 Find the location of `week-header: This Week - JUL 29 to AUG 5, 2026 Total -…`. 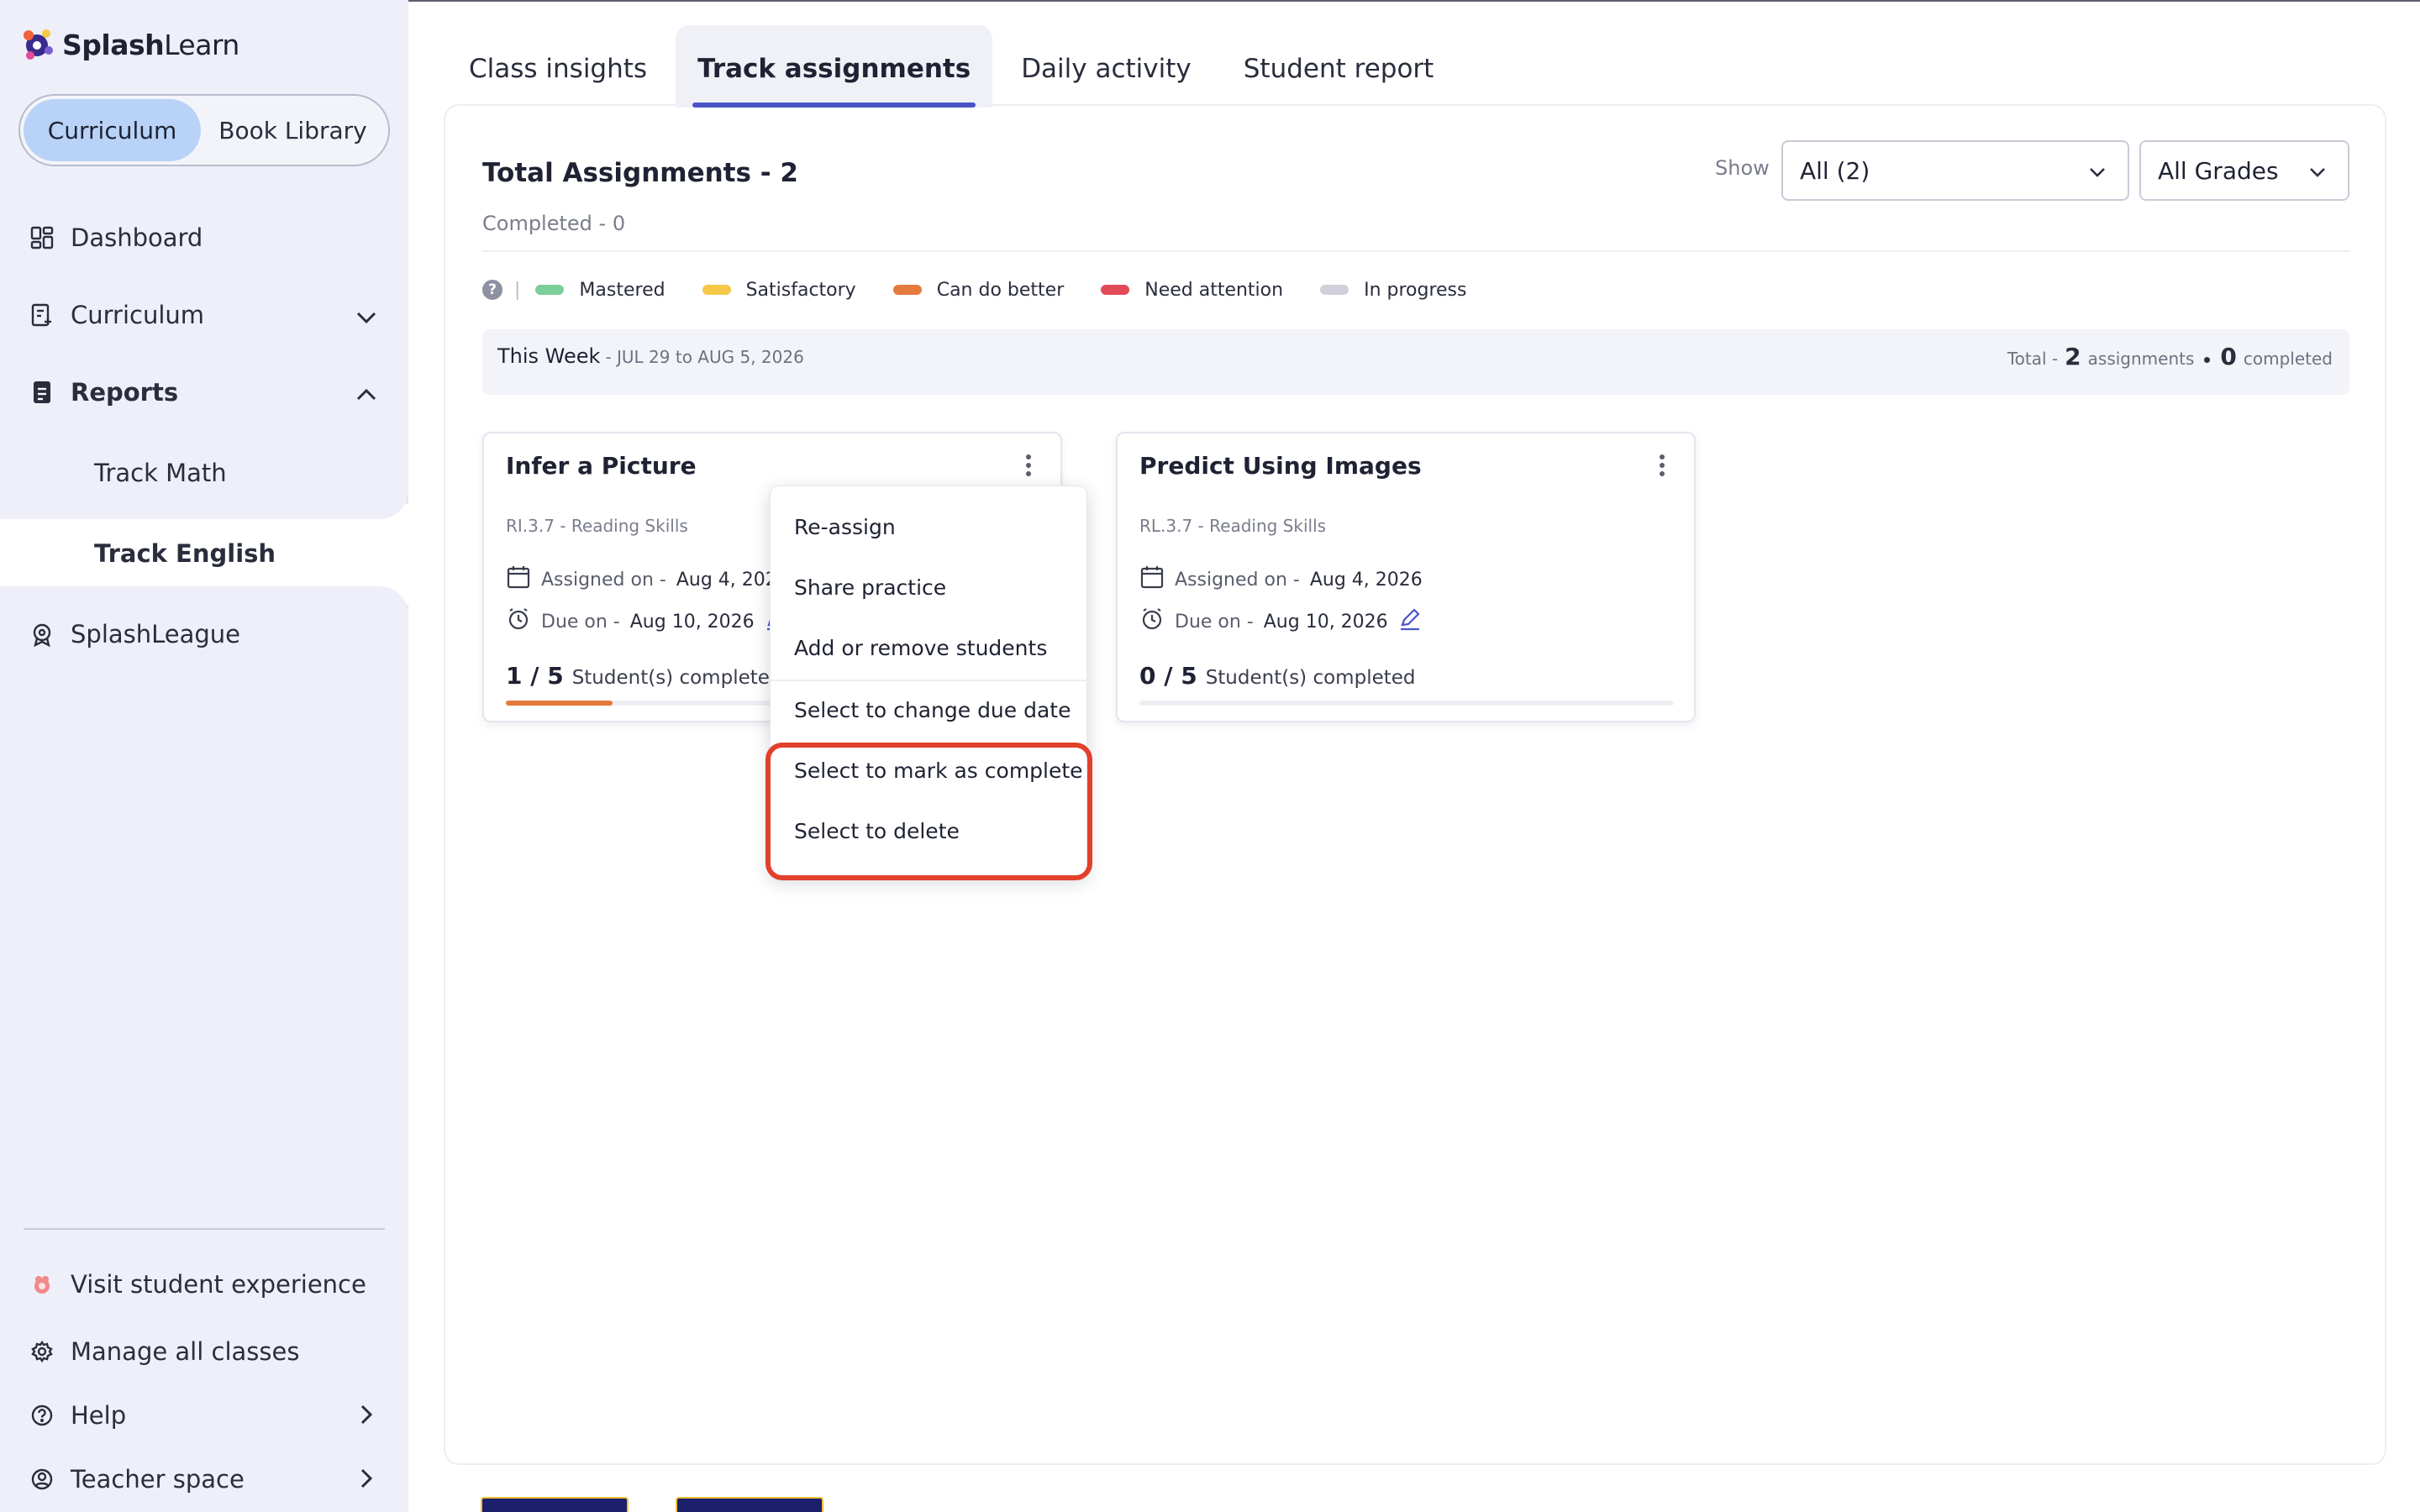

week-header: This Week - JUL 29 to AUG 5, 2026 Total -… is located at coordinates (1415, 362).